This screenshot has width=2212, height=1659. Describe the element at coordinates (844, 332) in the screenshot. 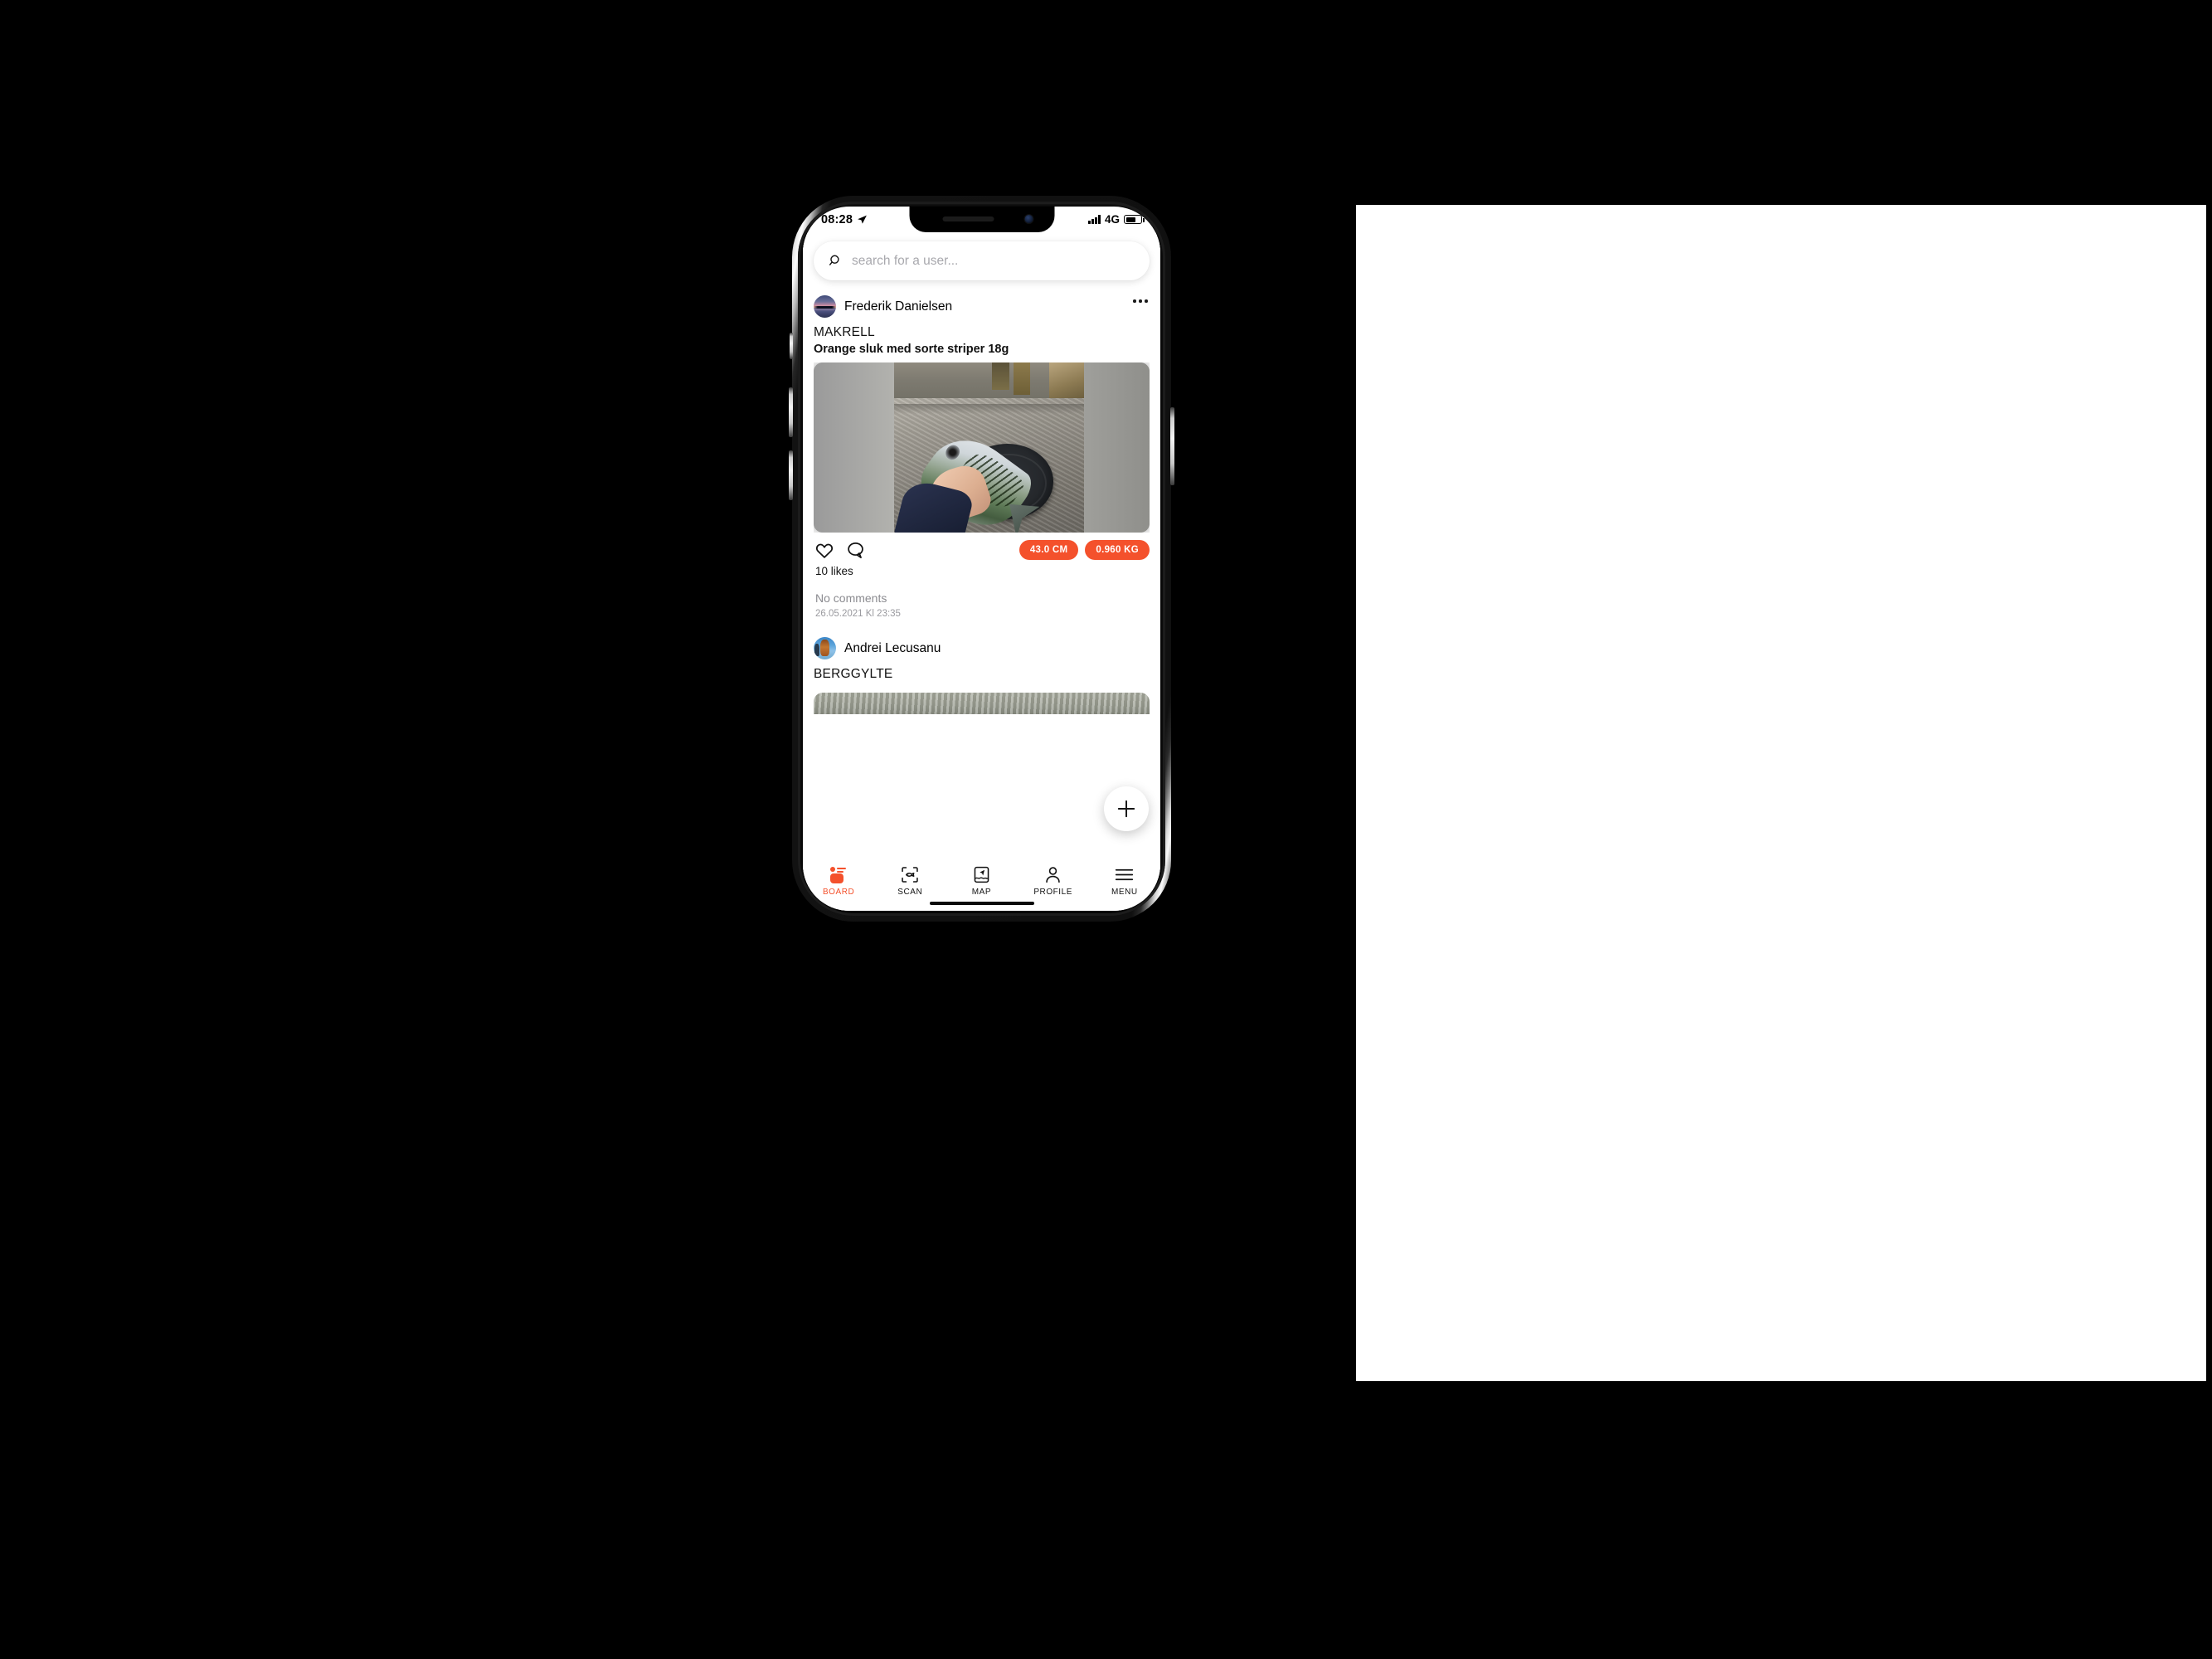

I see `post-species-label: MAKRELL` at that location.